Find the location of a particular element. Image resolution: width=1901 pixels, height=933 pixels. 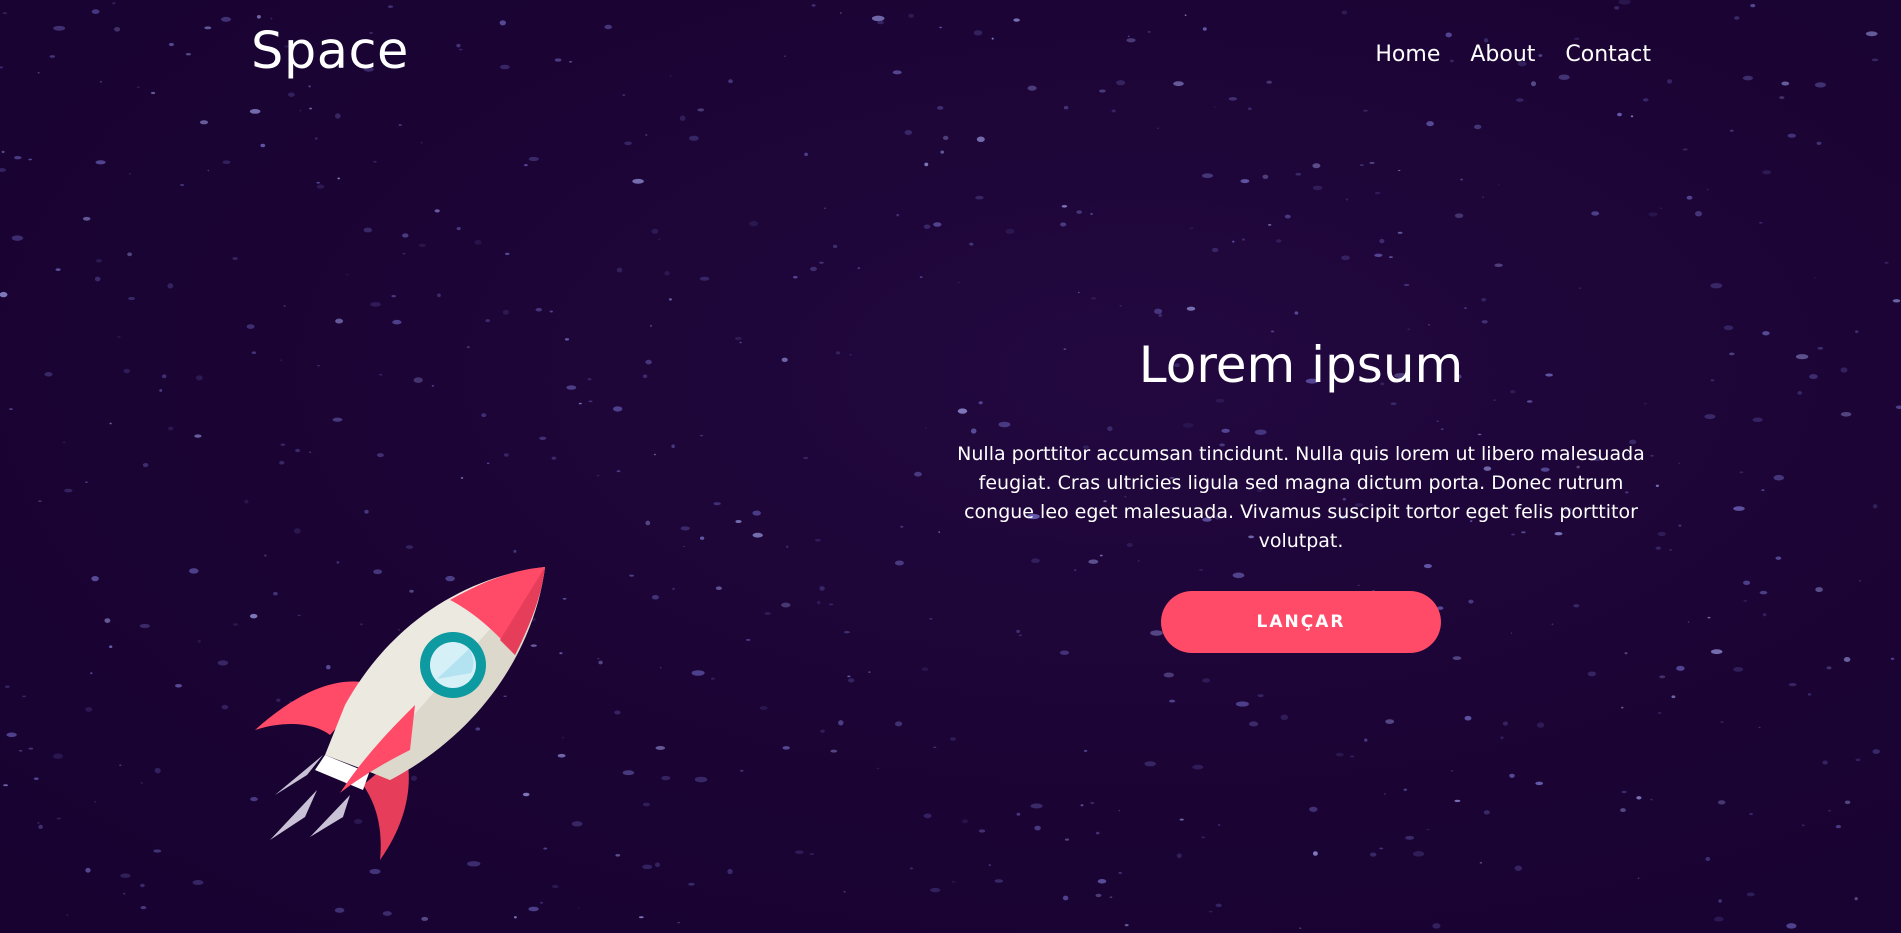

nav-contact-link: Contact is located at coordinates (1608, 54).